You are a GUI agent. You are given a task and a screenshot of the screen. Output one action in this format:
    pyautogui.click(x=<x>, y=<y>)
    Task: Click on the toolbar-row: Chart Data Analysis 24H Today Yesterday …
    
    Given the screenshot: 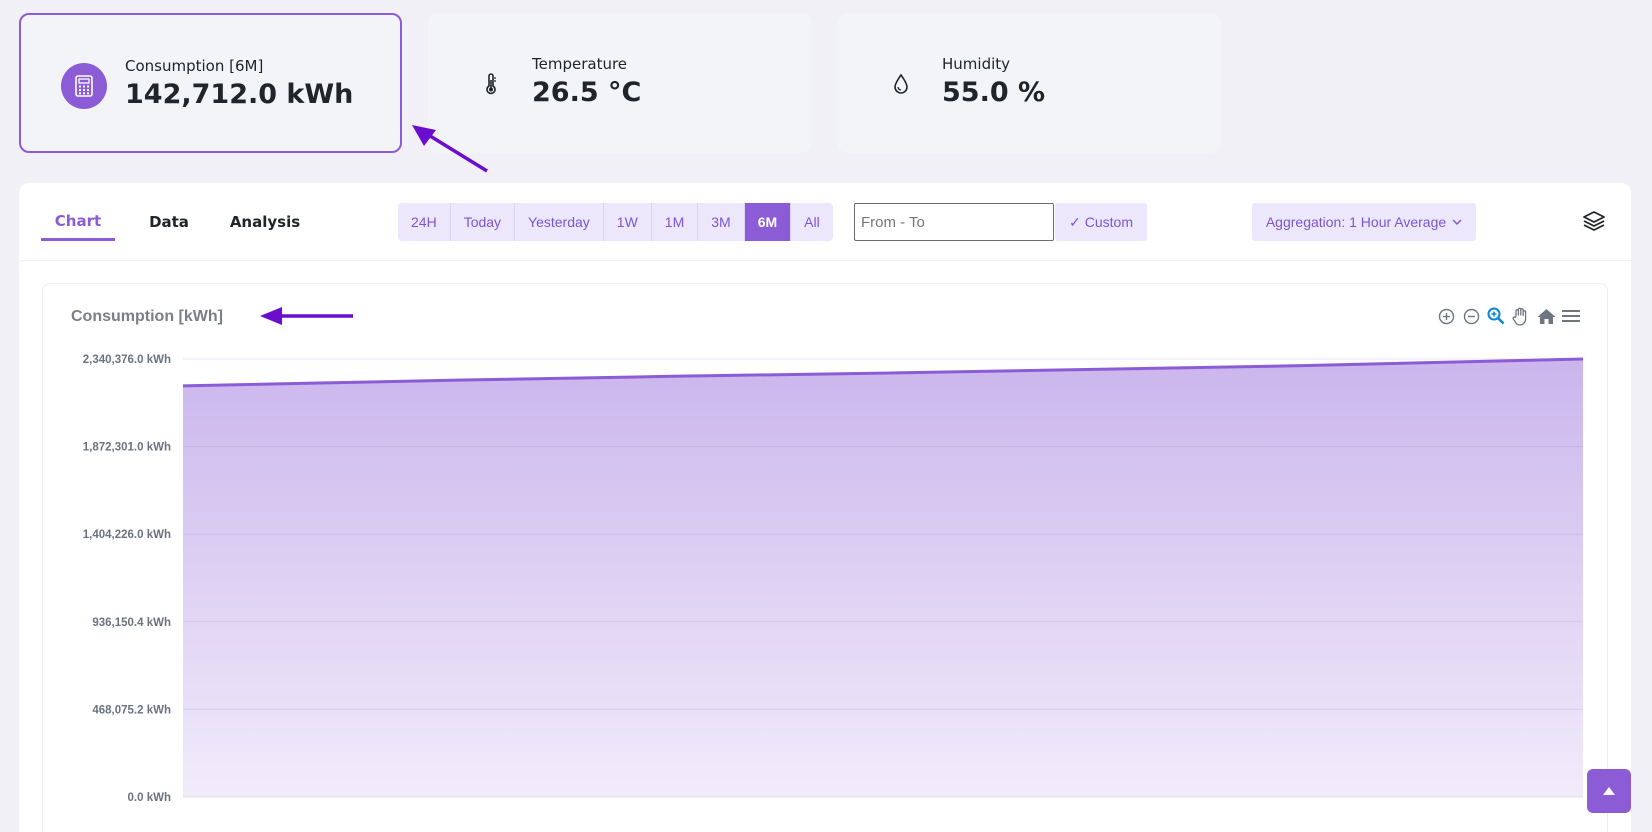 What is the action you would take?
    pyautogui.click(x=825, y=222)
    